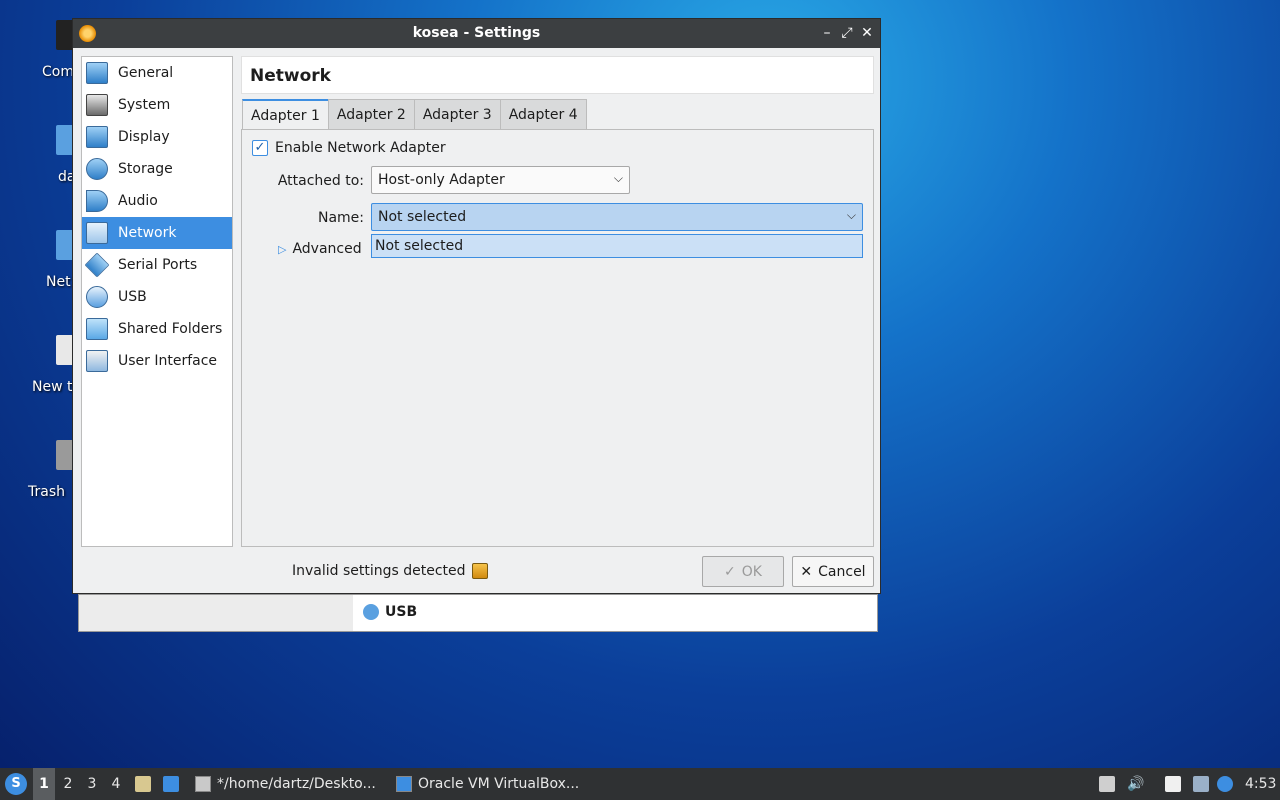 The width and height of the screenshot is (1280, 800). What do you see at coordinates (203, 784) in the screenshot?
I see `text-editor-icon` at bounding box center [203, 784].